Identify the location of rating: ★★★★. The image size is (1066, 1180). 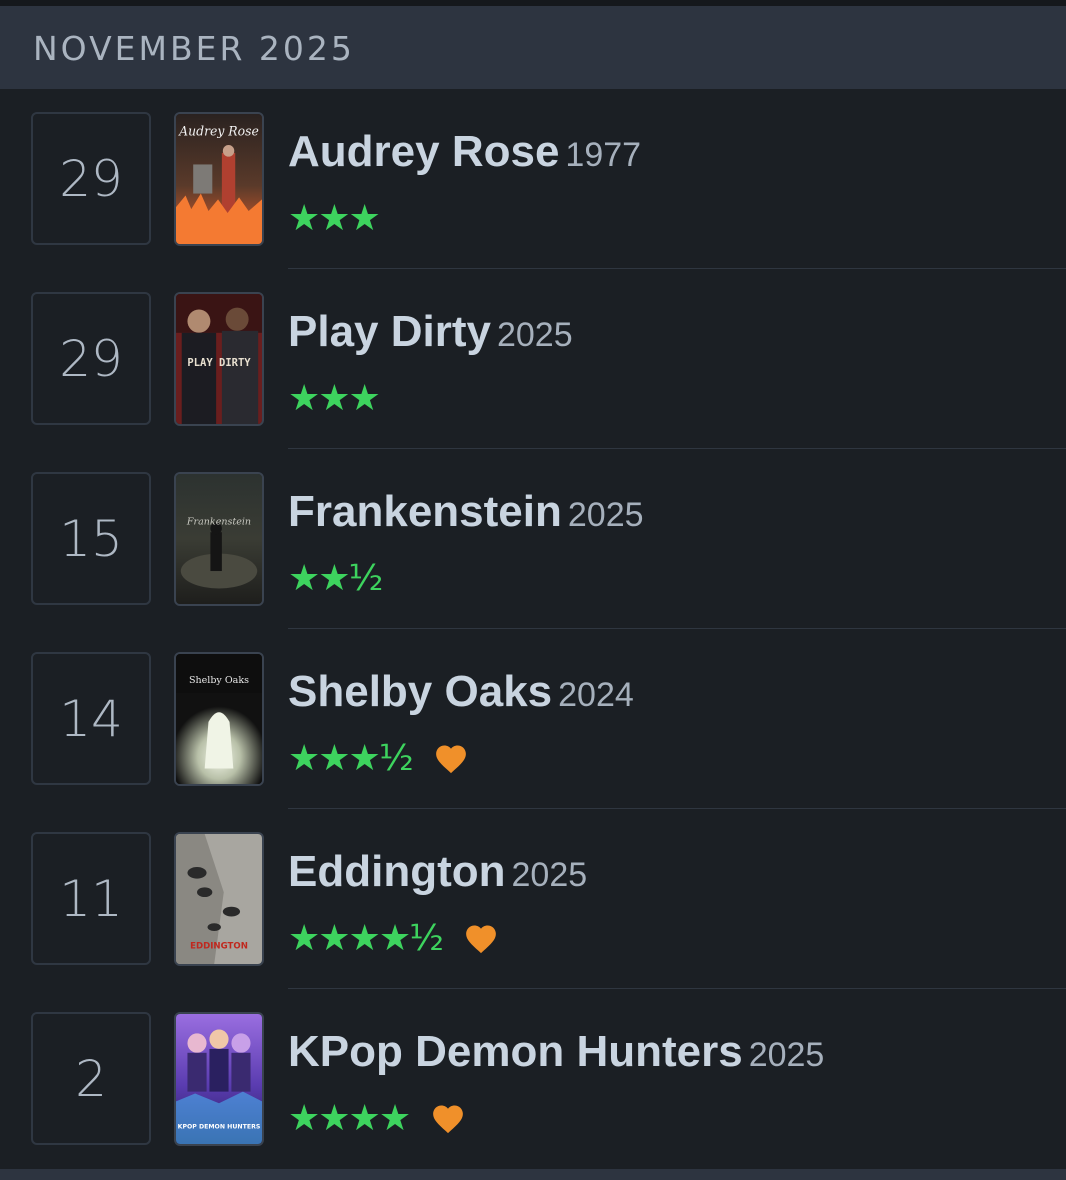
(376, 1119).